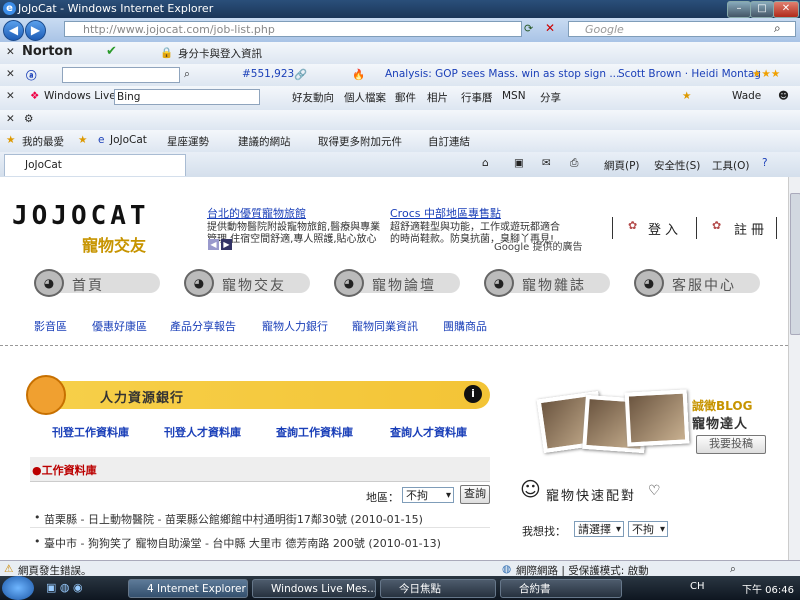  What do you see at coordinates (550, 97) in the screenshot?
I see `live-link-6: 分享` at bounding box center [550, 97].